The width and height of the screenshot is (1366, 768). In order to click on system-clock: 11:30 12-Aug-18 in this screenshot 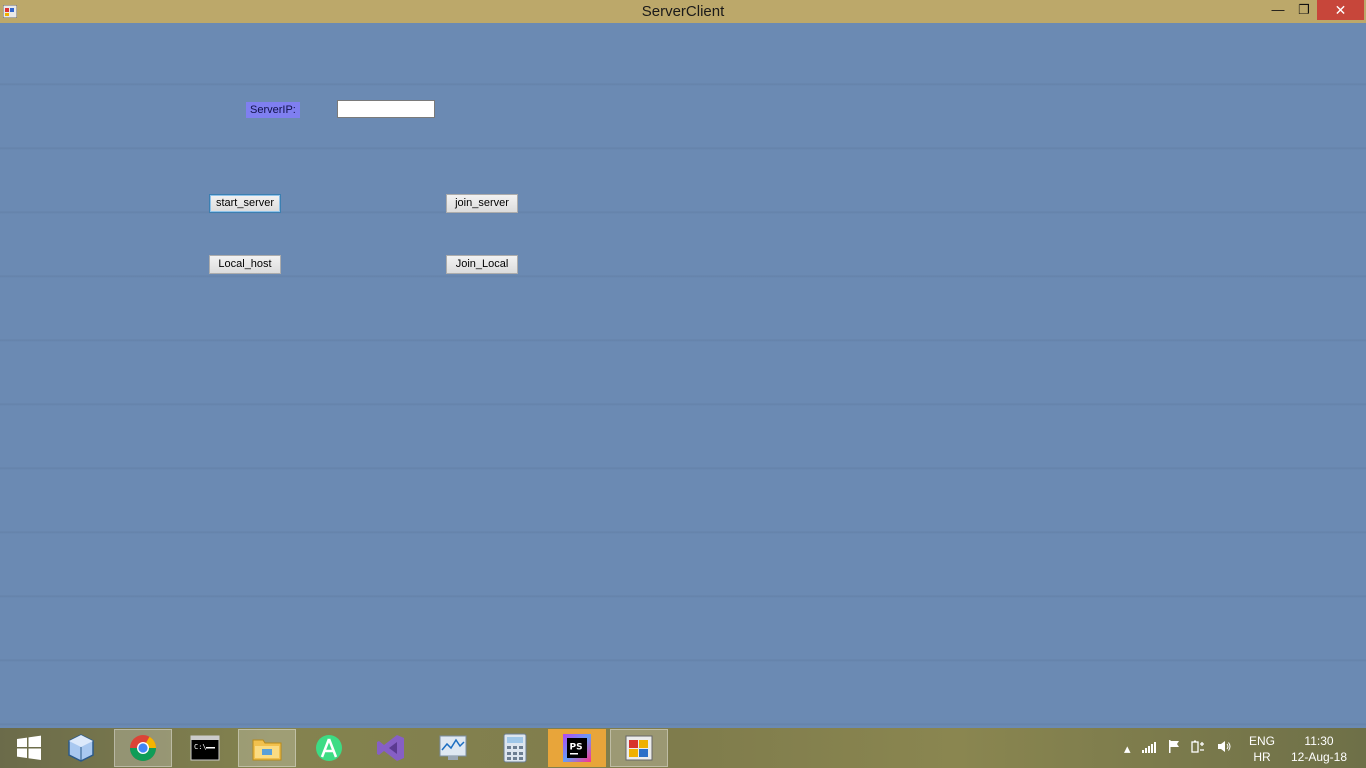, I will do `click(1319, 749)`.